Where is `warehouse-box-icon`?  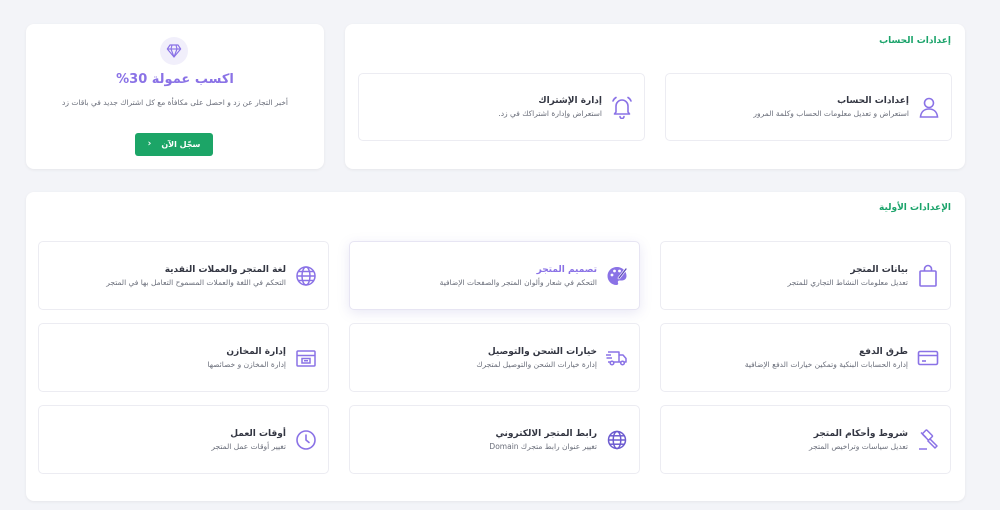 warehouse-box-icon is located at coordinates (306, 358).